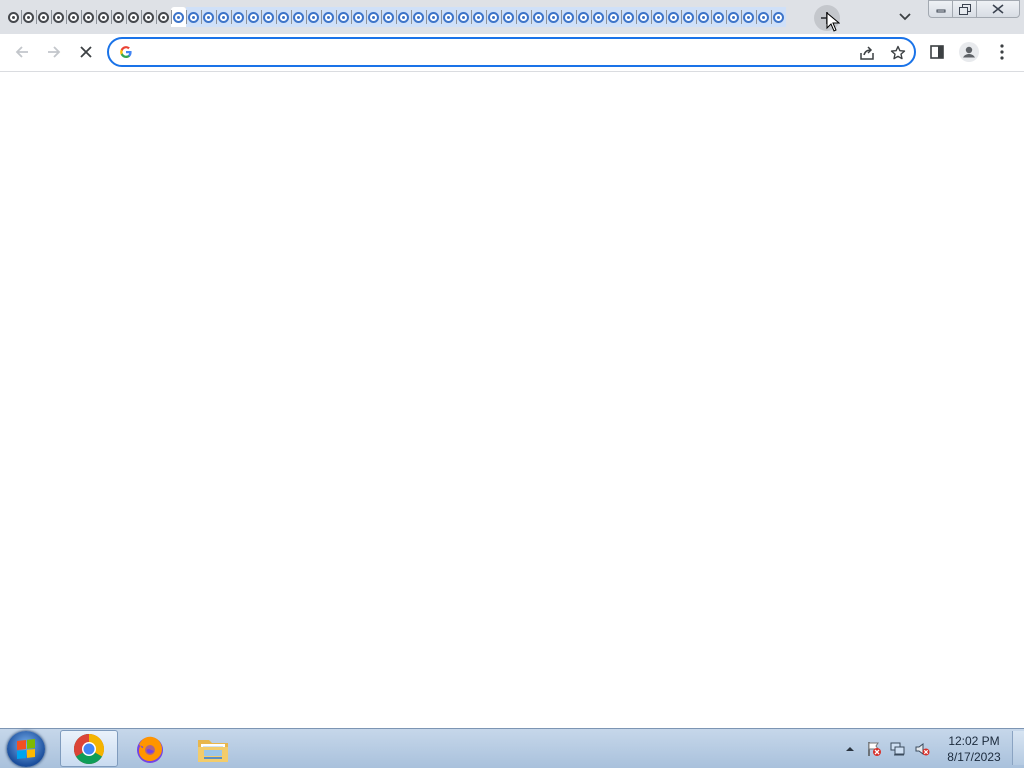 This screenshot has height=768, width=1024. Describe the element at coordinates (493, 53) in the screenshot. I see `address-input` at that location.